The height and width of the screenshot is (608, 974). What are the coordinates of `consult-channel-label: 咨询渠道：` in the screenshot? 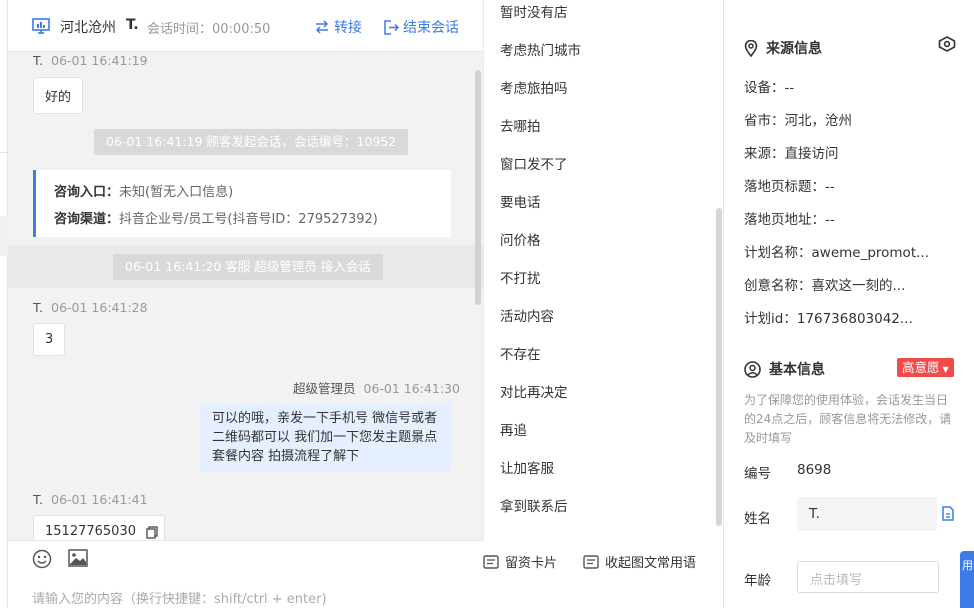 It's located at (87, 219).